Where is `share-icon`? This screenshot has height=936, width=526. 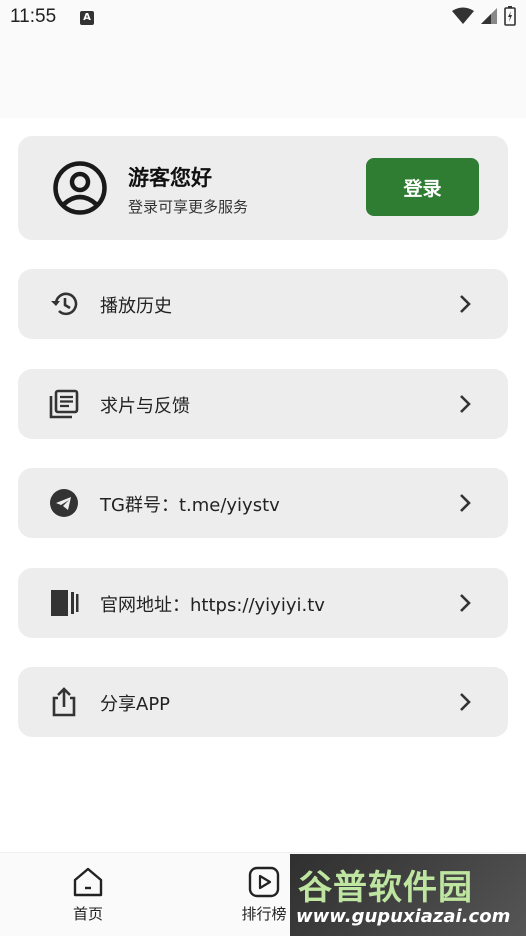 share-icon is located at coordinates (64, 702).